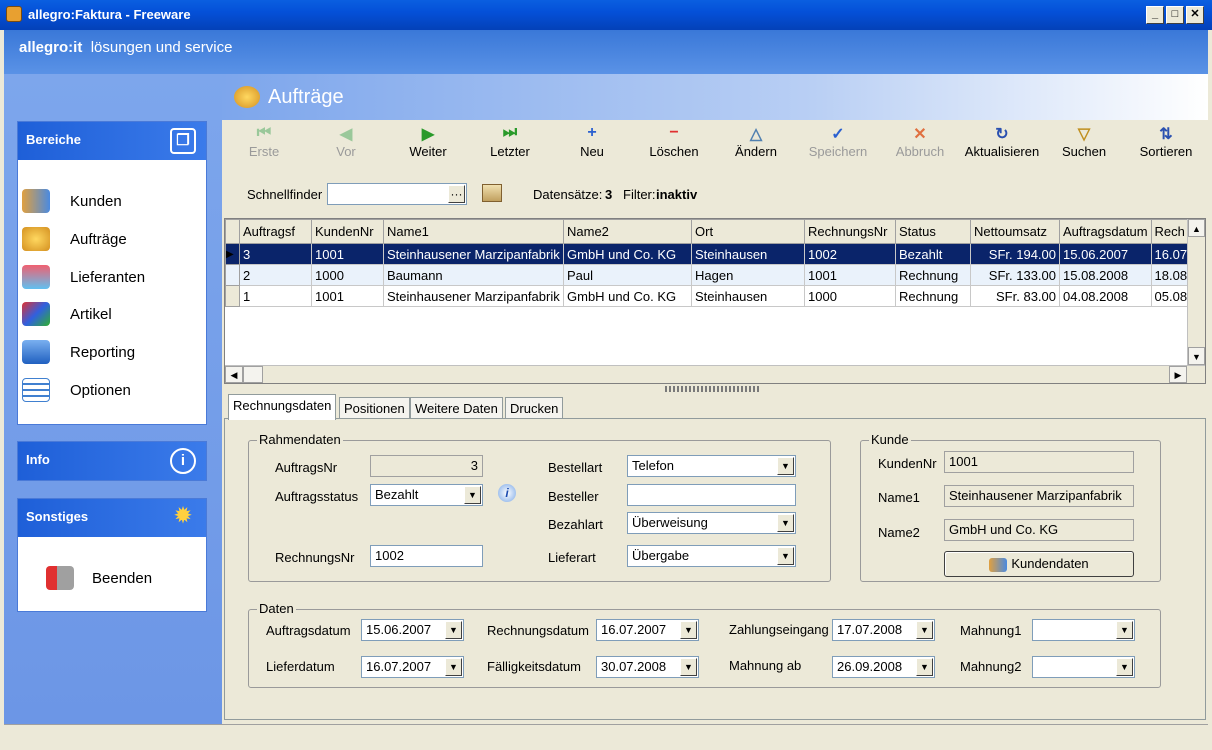  What do you see at coordinates (1196, 356) in the screenshot?
I see `scroll-down-arrow: ▼` at bounding box center [1196, 356].